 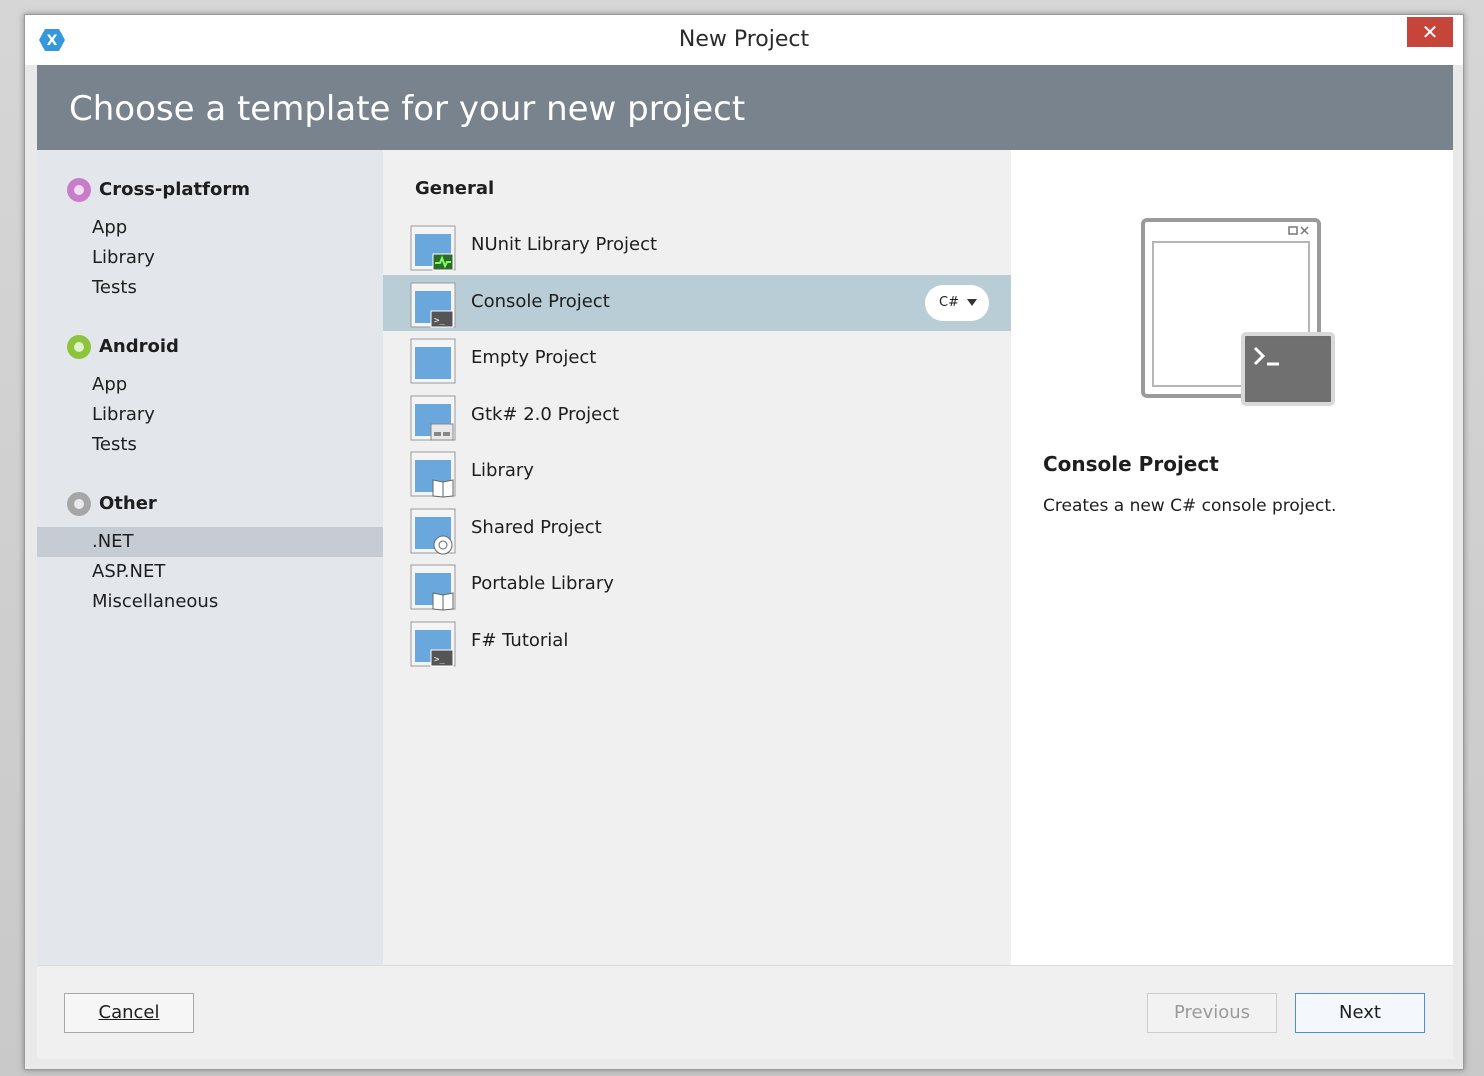 I want to click on template-row-portable-library: Portable Library, so click(x=697, y=585).